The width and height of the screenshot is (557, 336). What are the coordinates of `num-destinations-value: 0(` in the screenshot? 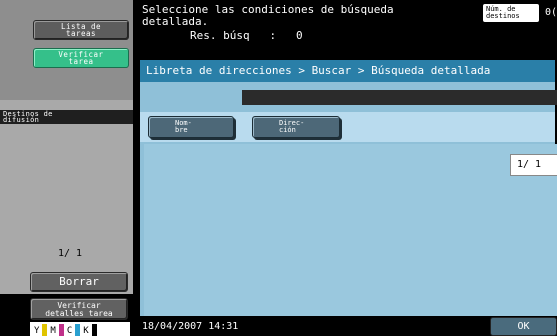 It's located at (551, 12).